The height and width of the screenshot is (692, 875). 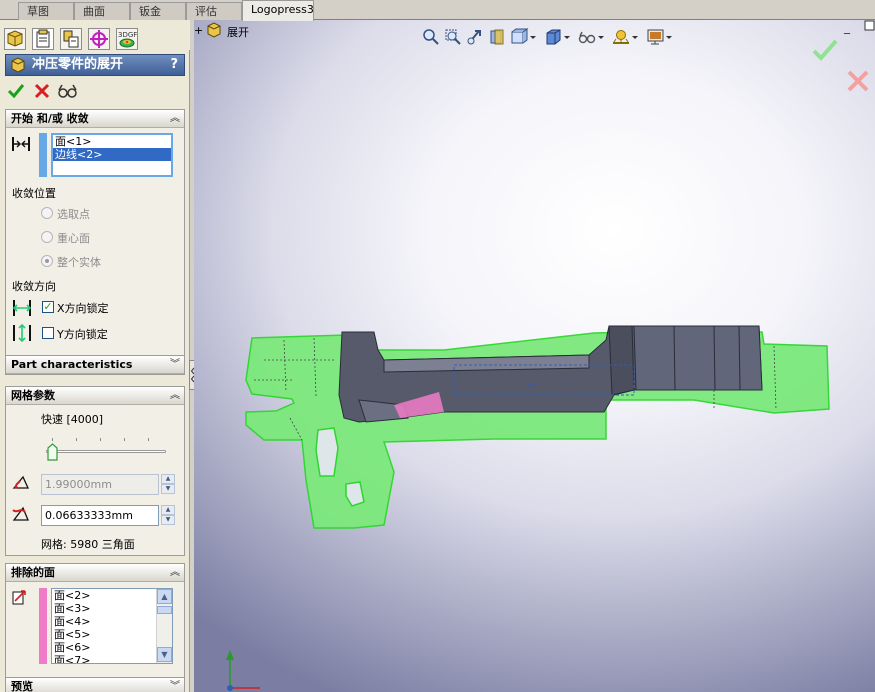 I want to click on list-item: 面<1>, so click(x=112, y=141).